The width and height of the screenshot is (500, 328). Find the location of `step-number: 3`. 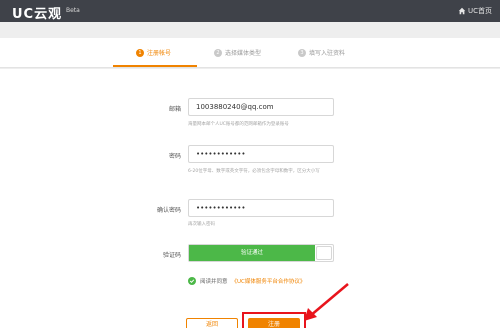

step-number: 3 is located at coordinates (302, 52).